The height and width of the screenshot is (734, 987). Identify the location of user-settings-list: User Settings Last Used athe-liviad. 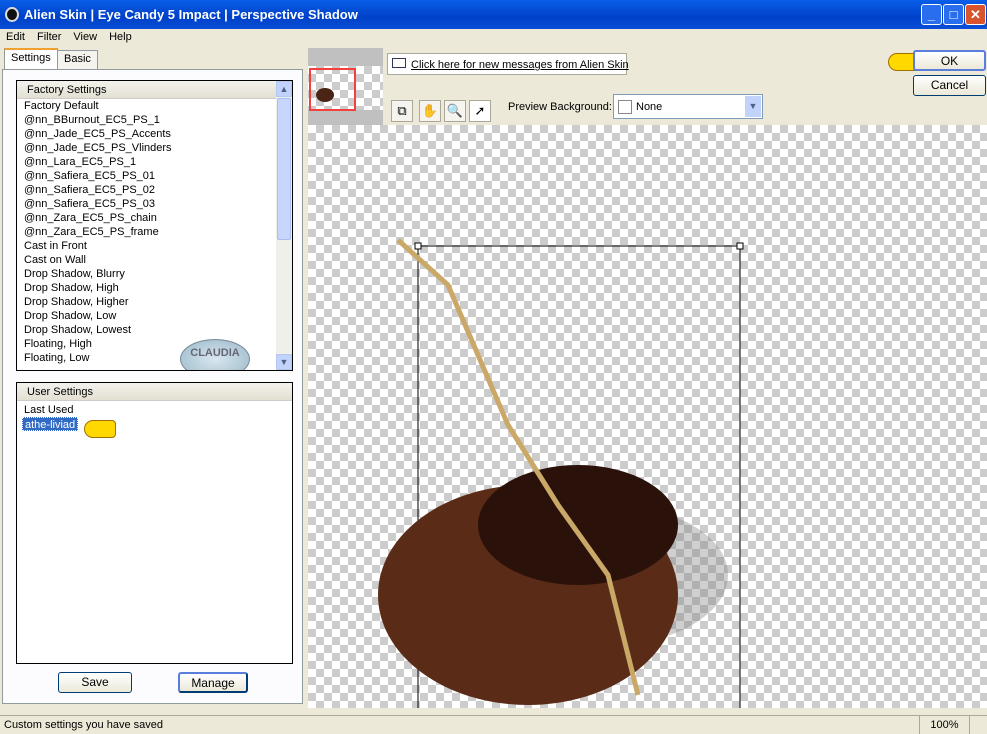
(154, 523).